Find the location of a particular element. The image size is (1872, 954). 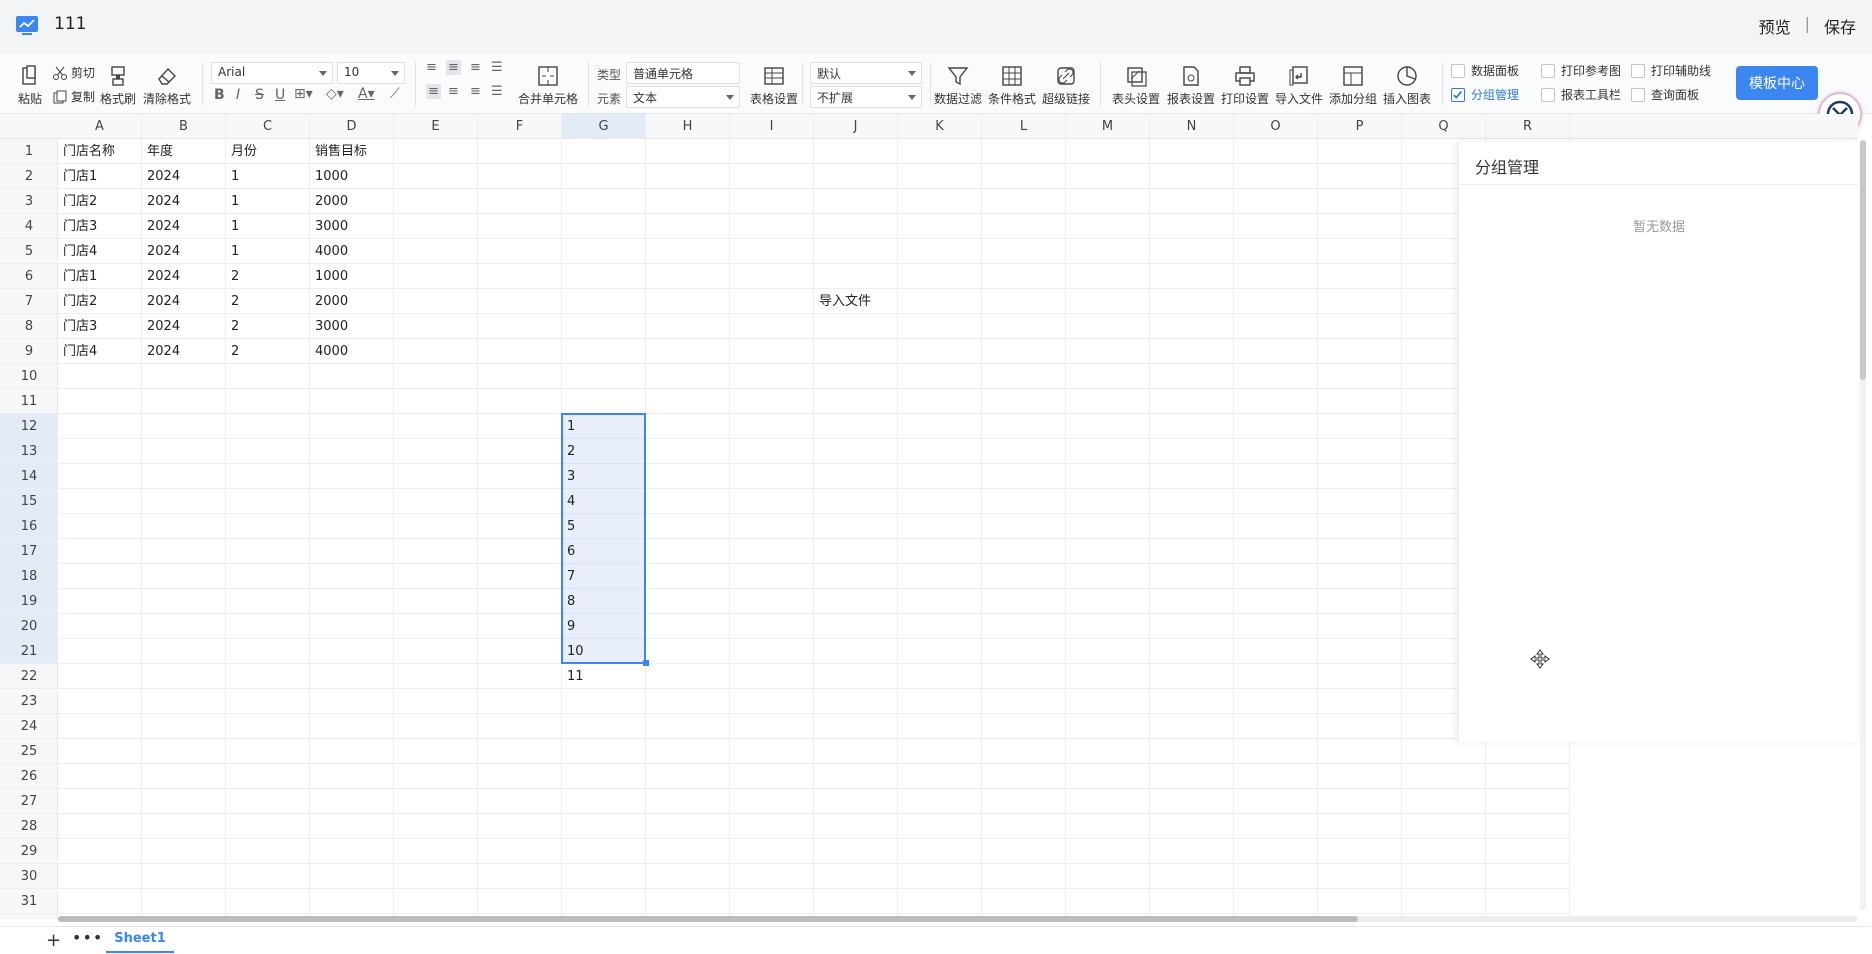

column-header-i: I is located at coordinates (772, 126).